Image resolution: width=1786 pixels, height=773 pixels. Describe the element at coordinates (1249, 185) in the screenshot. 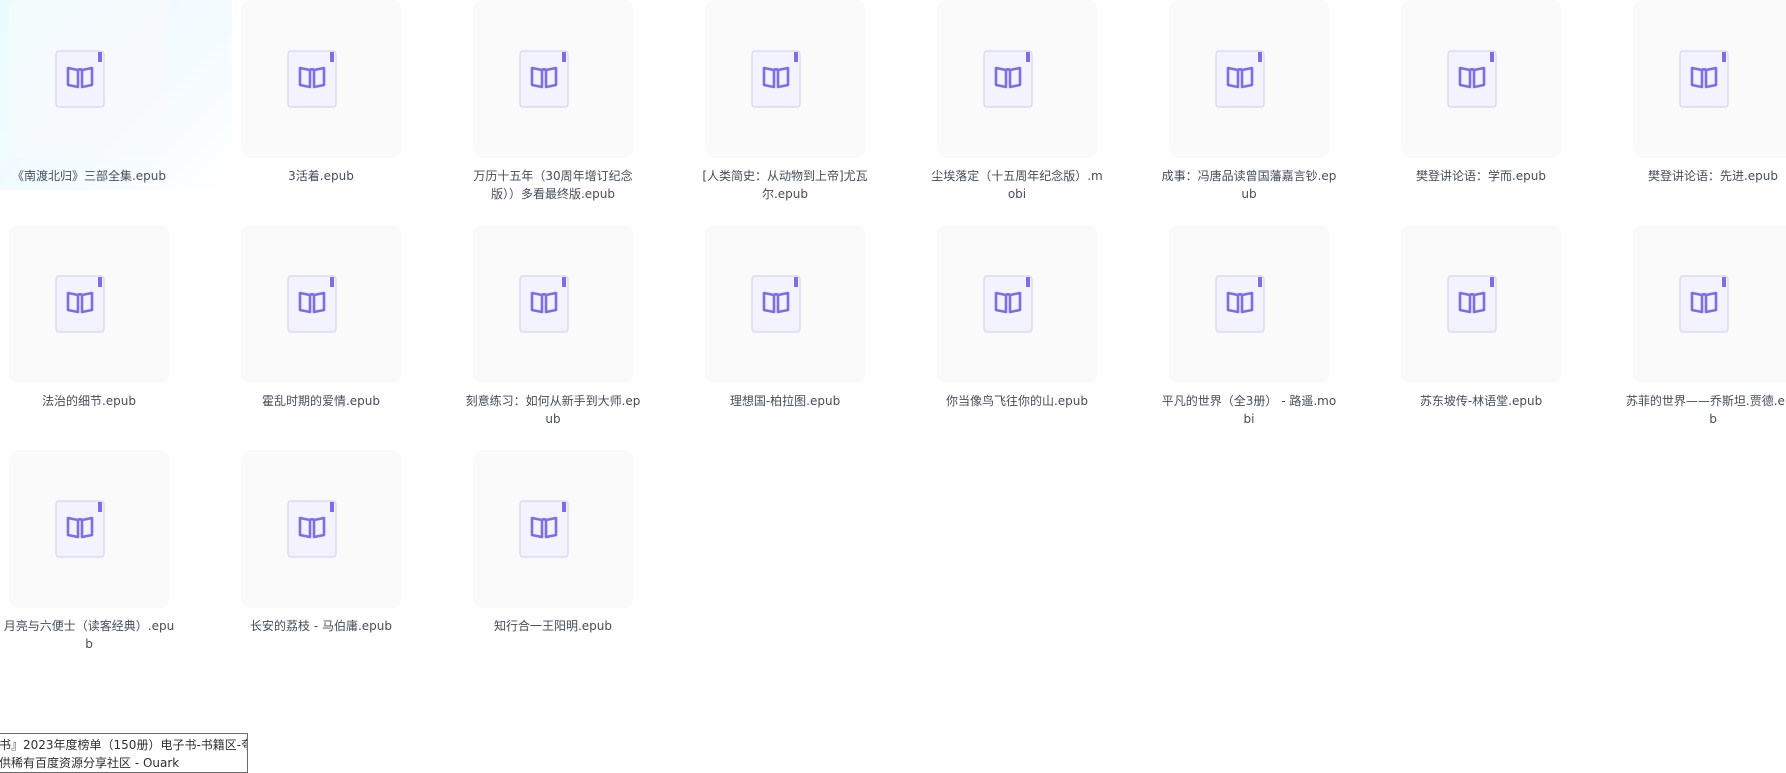

I see `file-name: 成事：冯唐品读曾国藩嘉言钞.epub` at that location.